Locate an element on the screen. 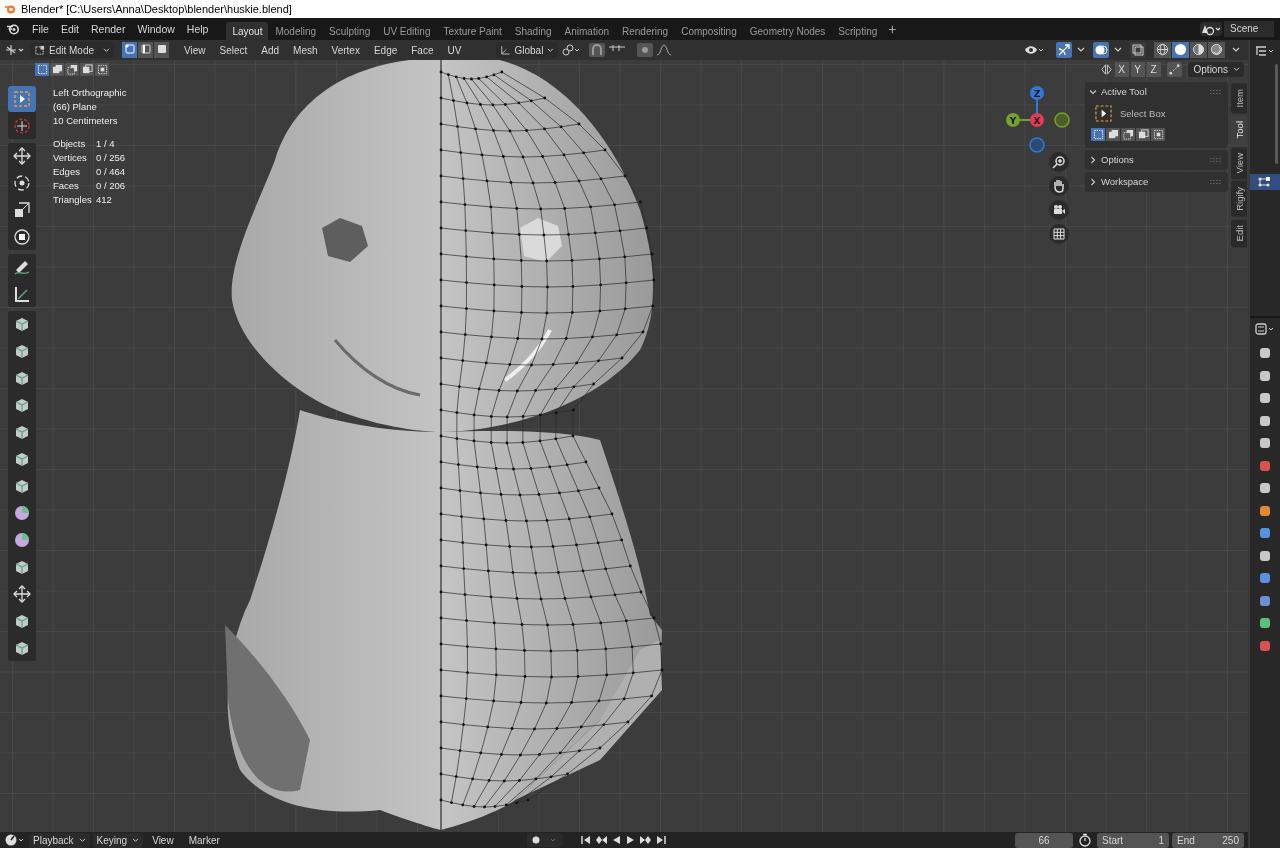  panel-title: Active Tool is located at coordinates (1153, 91).